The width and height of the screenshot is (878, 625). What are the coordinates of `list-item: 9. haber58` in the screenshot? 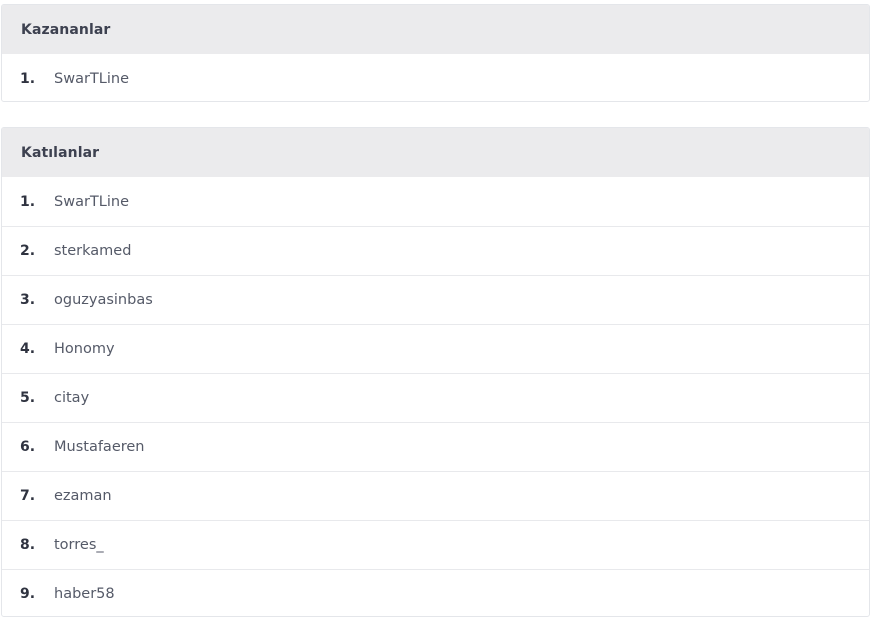 It's located at (435, 592).